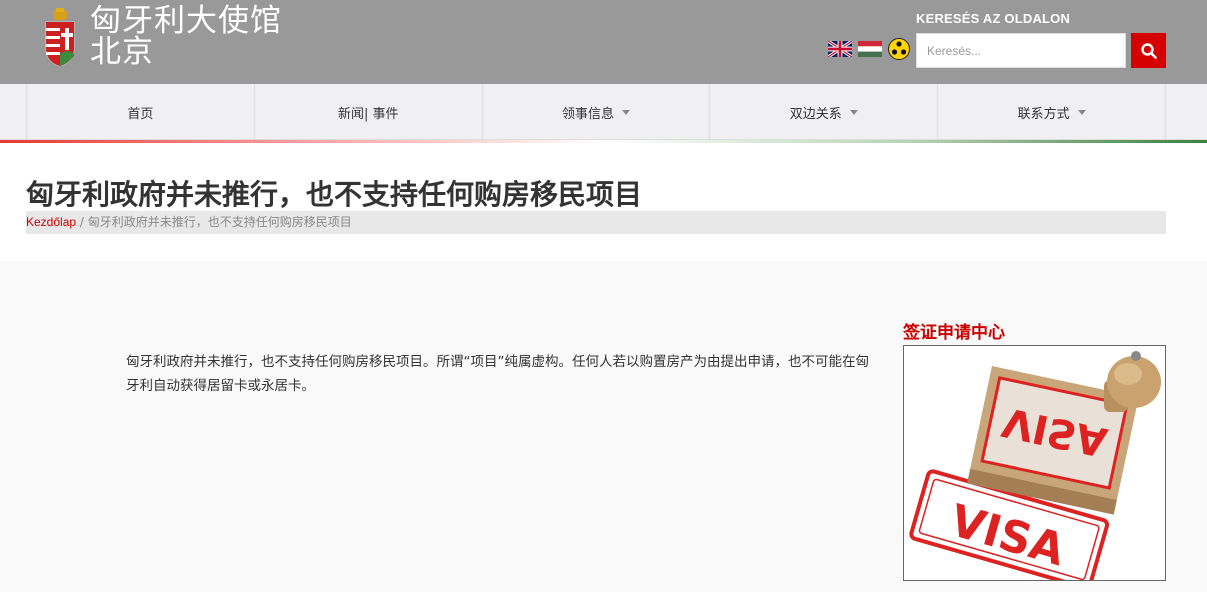 This screenshot has height=592, width=1207. Describe the element at coordinates (122, 52) in the screenshot. I see `site-title-line2: 北京` at that location.